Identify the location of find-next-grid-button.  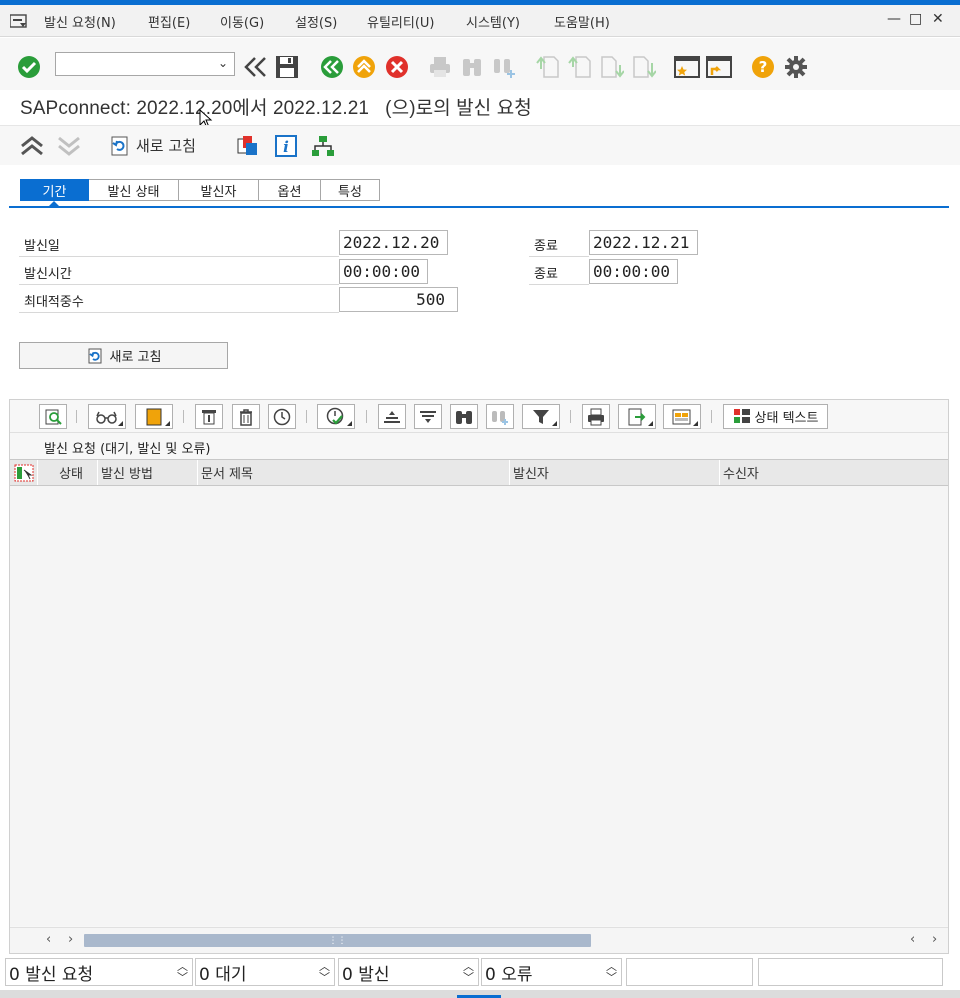
(500, 416).